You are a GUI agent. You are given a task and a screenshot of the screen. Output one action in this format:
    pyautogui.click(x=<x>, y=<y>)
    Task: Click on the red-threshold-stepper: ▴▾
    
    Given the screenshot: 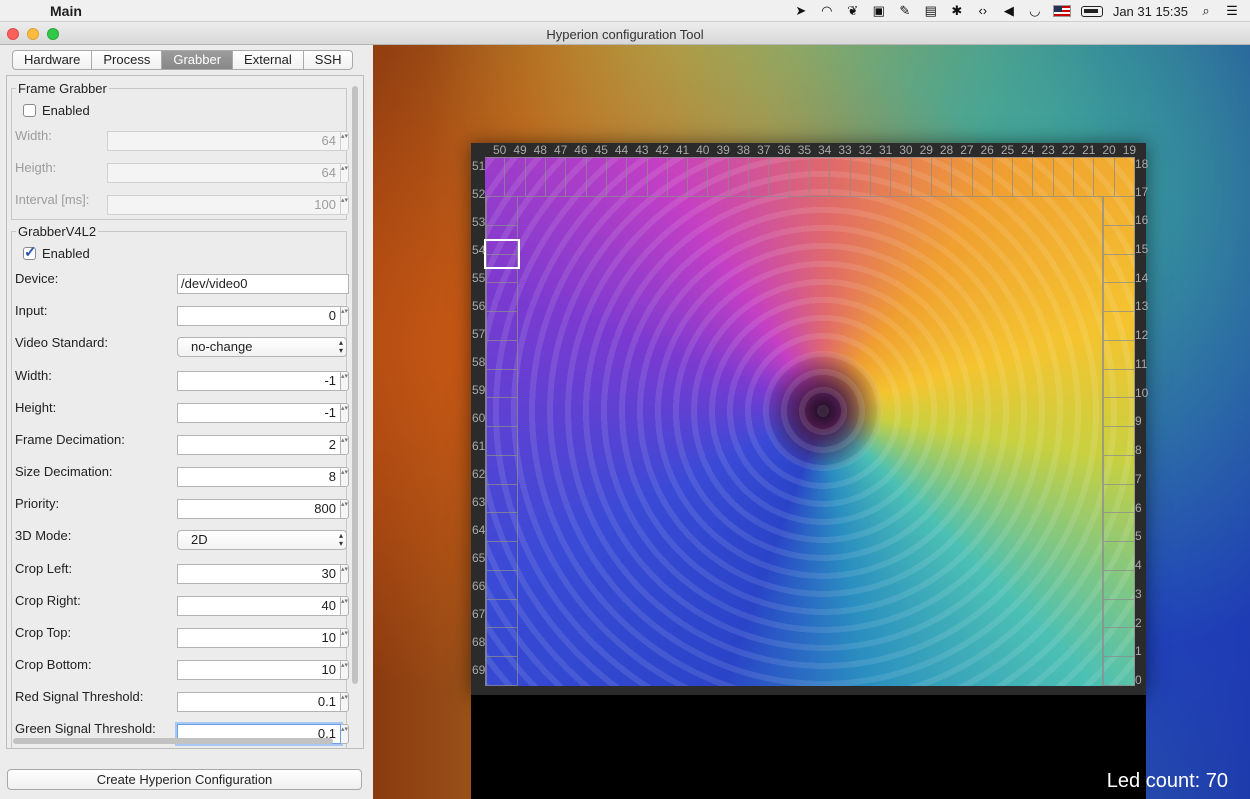 What is the action you would take?
    pyautogui.click(x=345, y=702)
    